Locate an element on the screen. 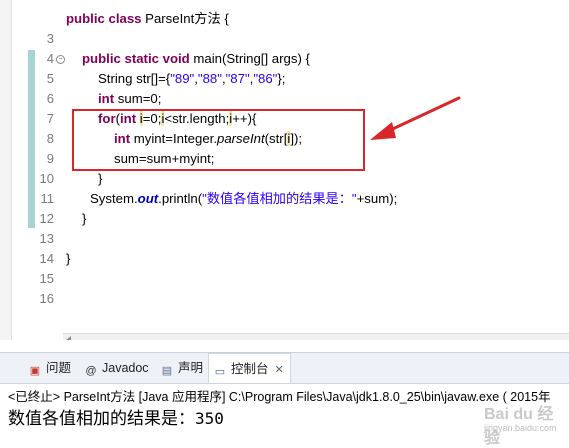  horizontal-scrollbar is located at coordinates (316, 336).